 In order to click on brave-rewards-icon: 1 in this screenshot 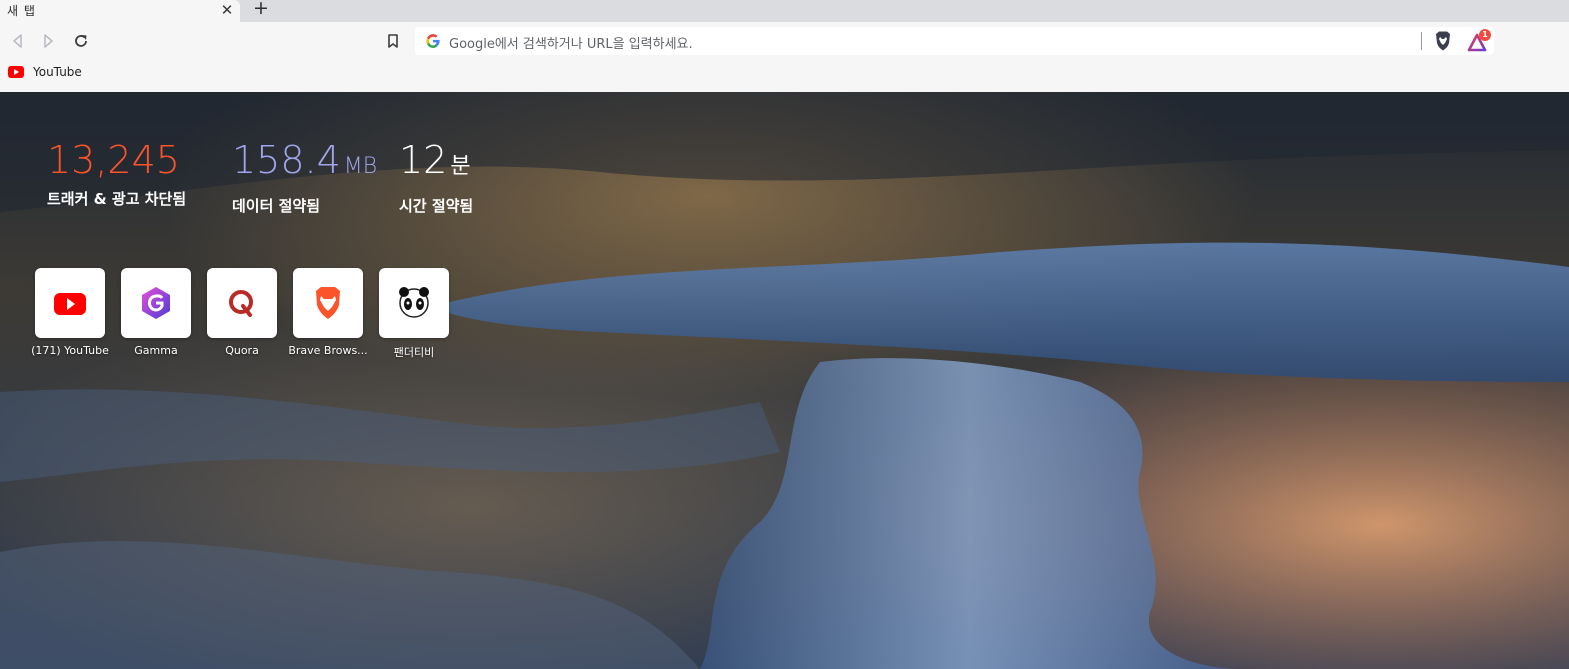, I will do `click(1479, 41)`.